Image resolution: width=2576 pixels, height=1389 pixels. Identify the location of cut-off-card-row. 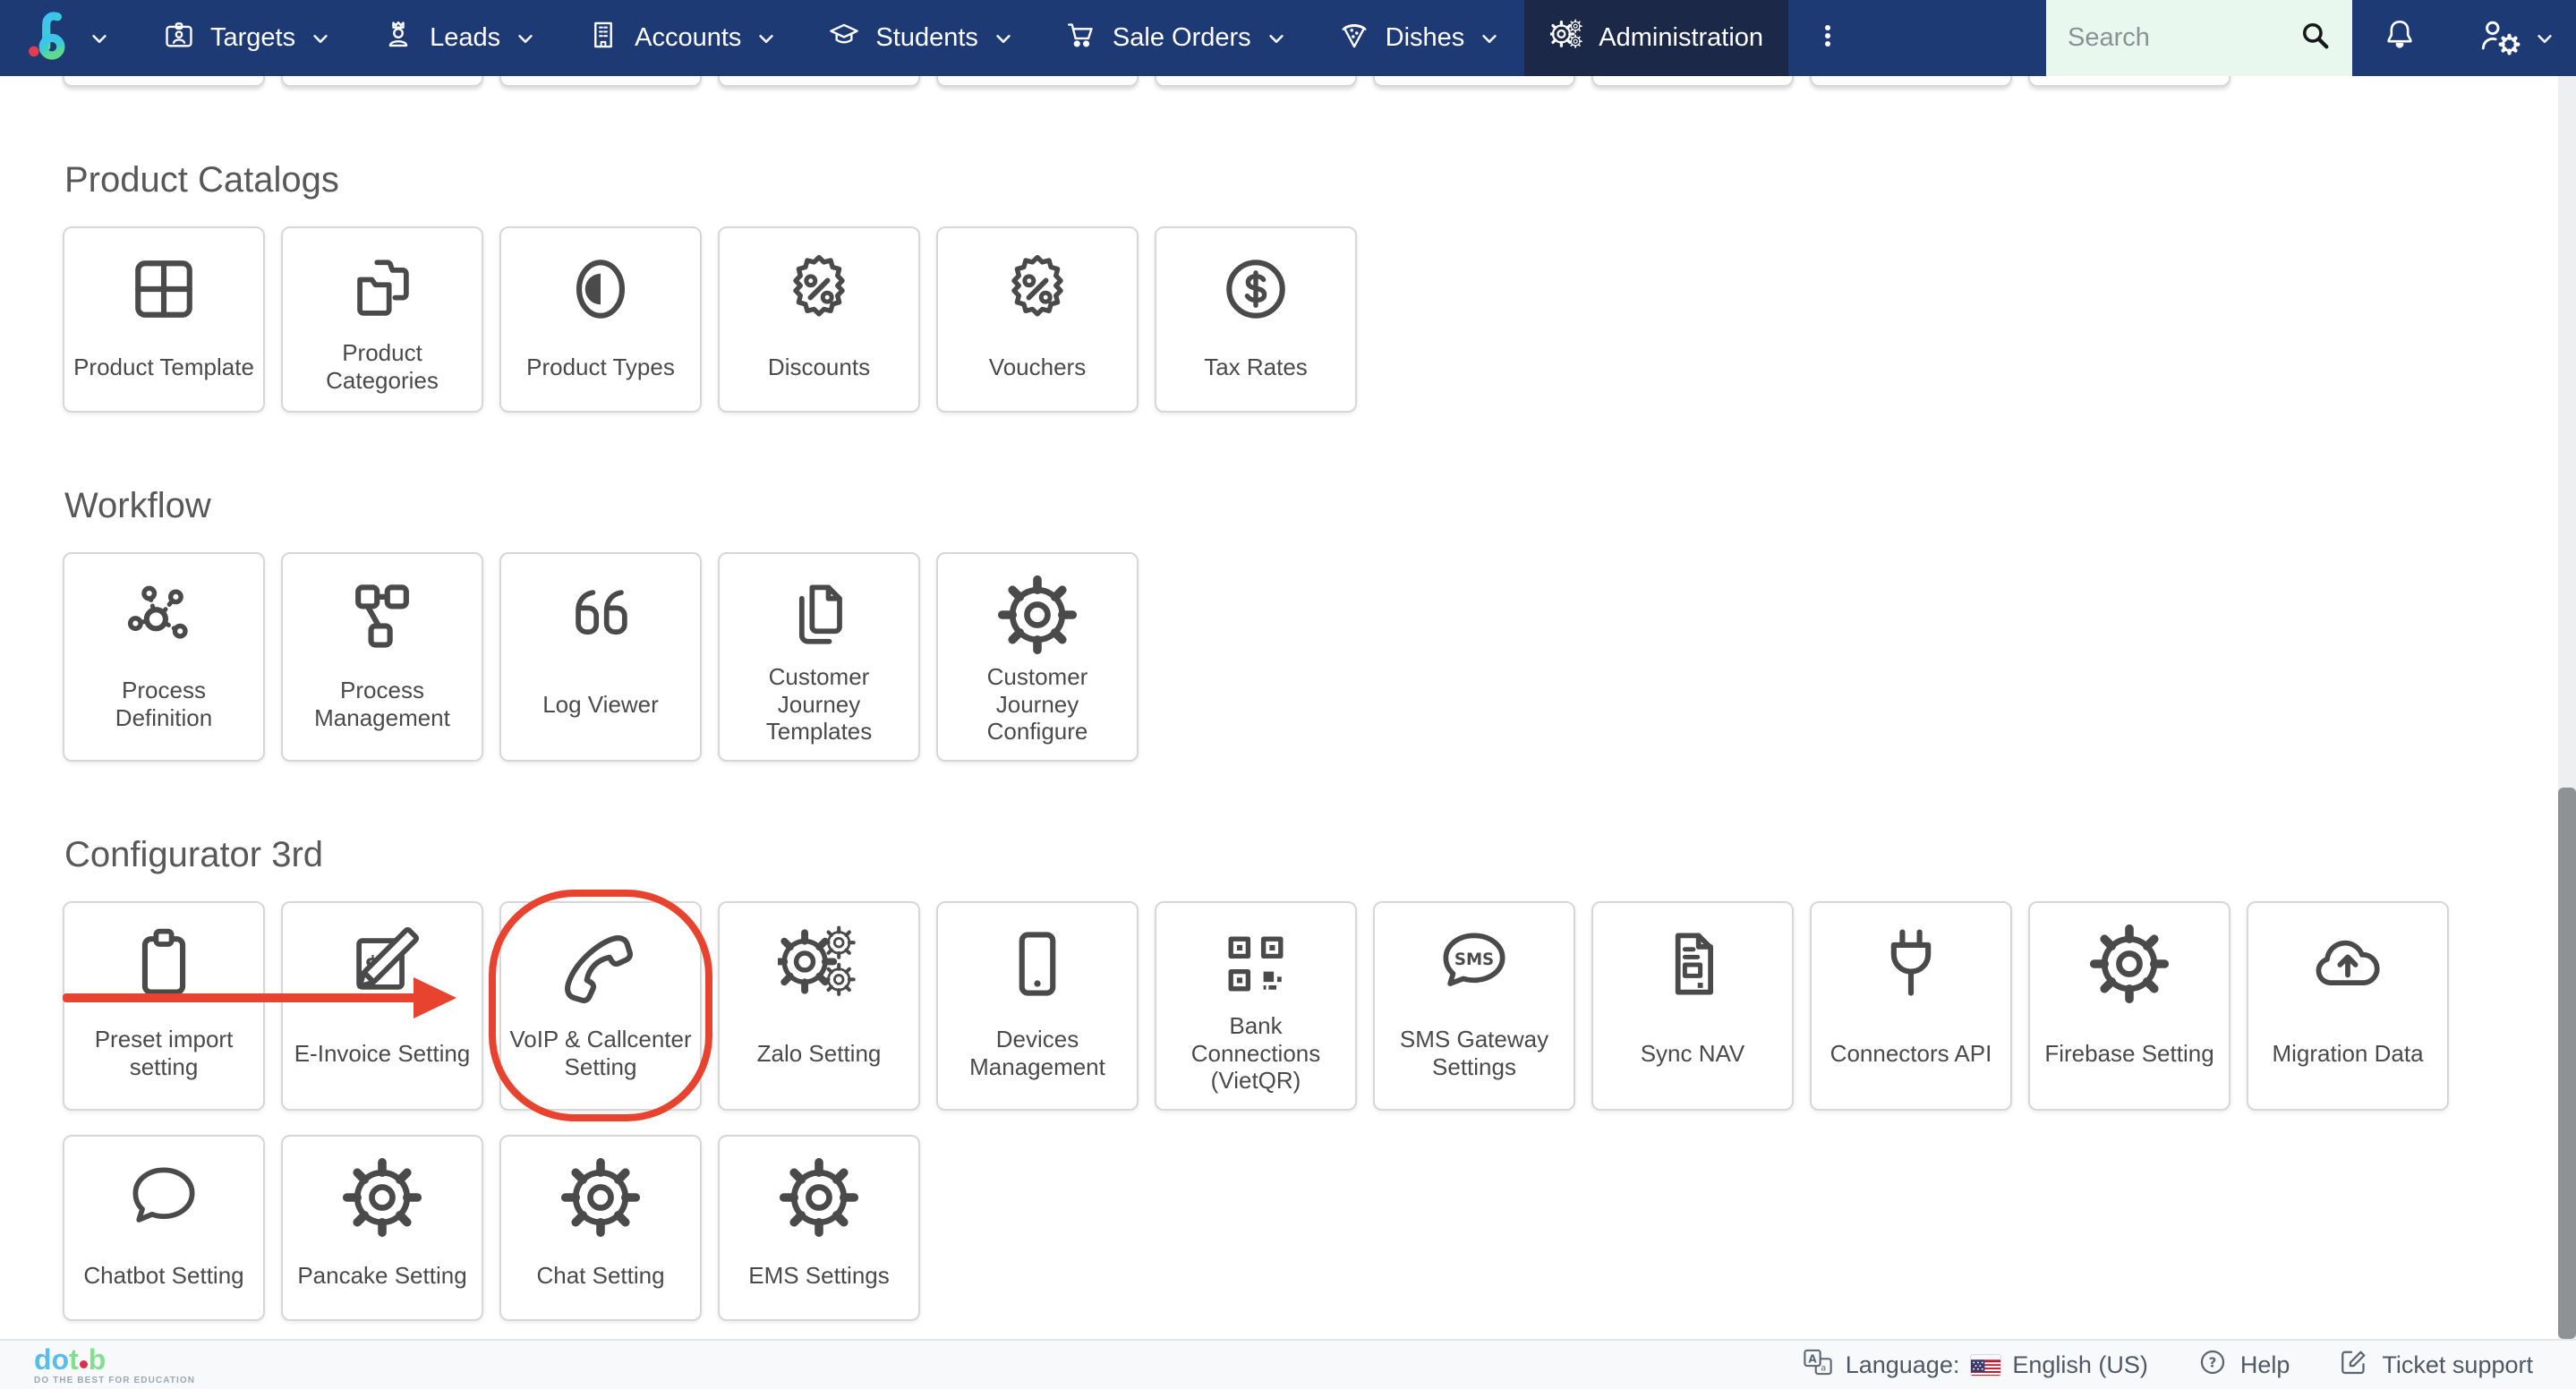
(1282, 74).